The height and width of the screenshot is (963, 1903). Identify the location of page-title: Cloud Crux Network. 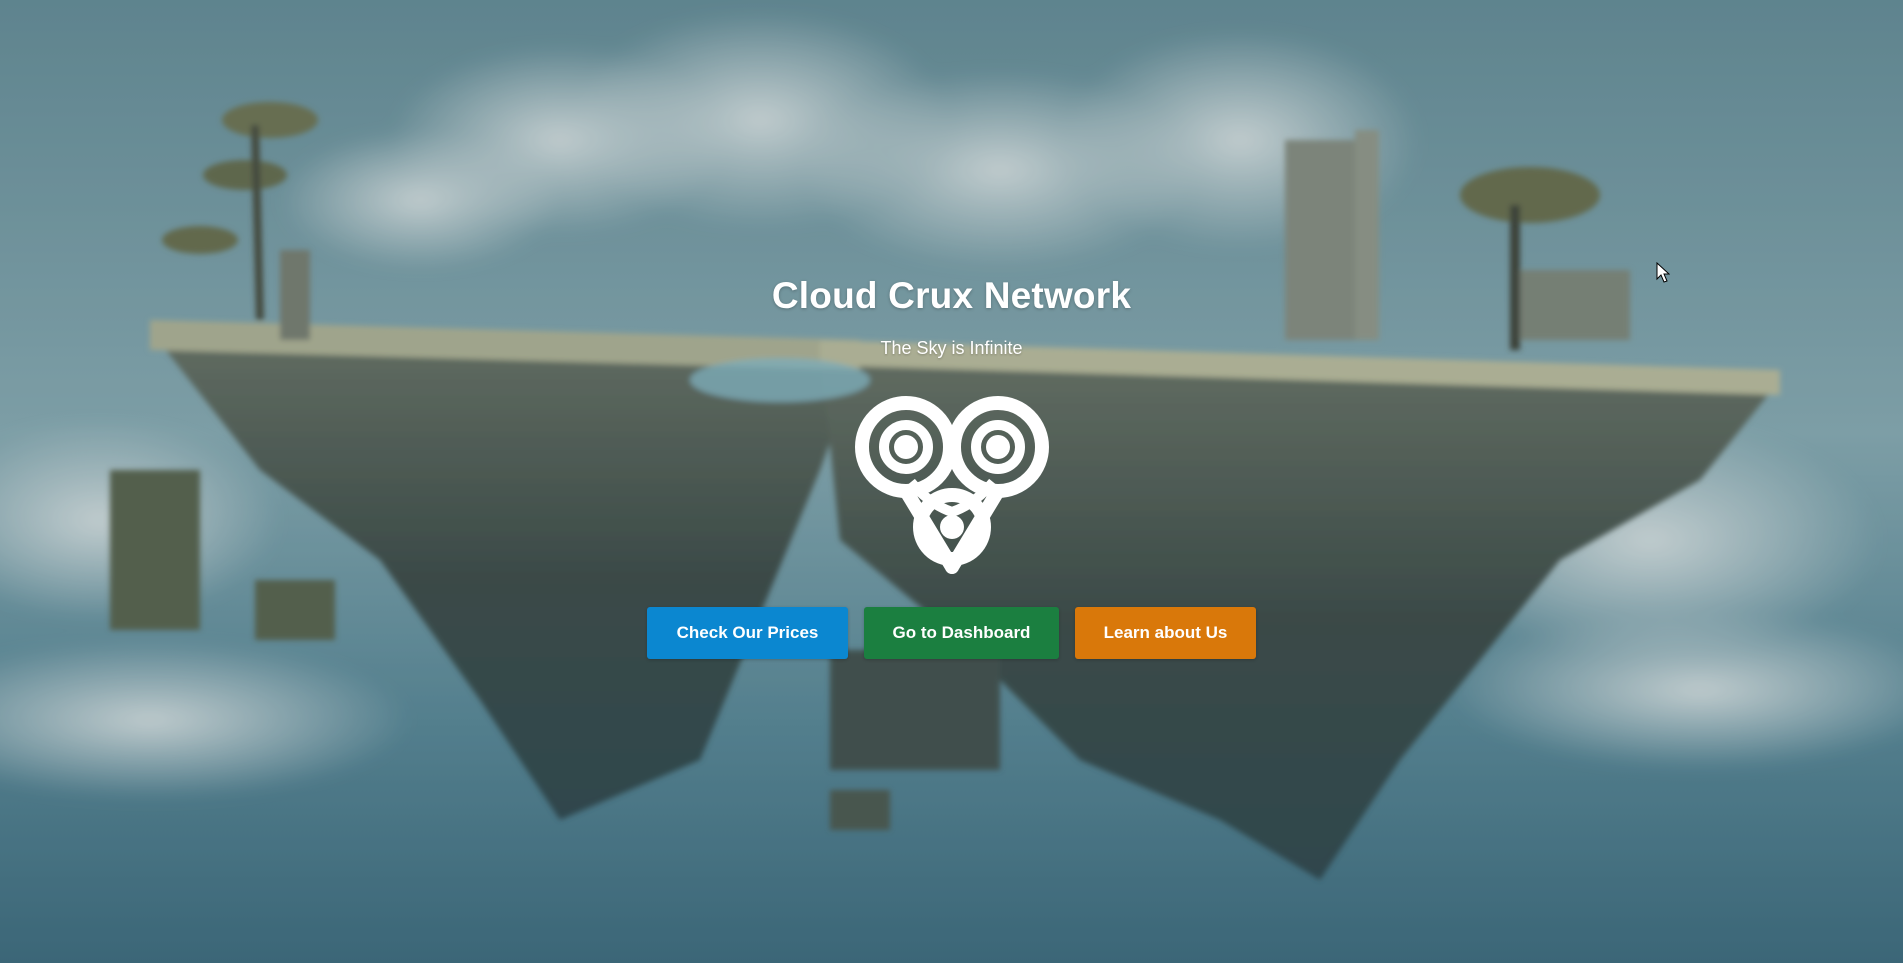
(951, 295).